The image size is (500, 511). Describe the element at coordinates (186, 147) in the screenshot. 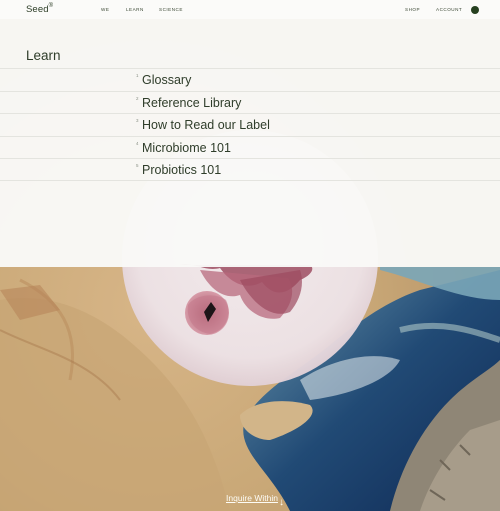

I see `menu-item-label: Microbiome 101` at that location.